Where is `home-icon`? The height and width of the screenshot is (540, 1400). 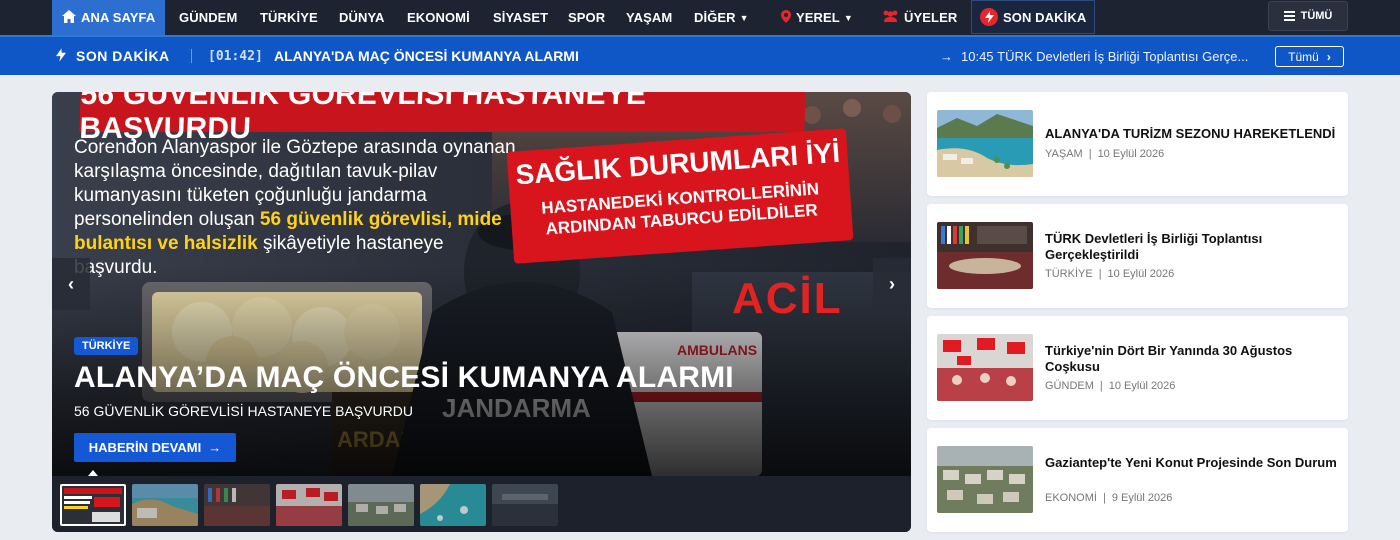 home-icon is located at coordinates (69, 17).